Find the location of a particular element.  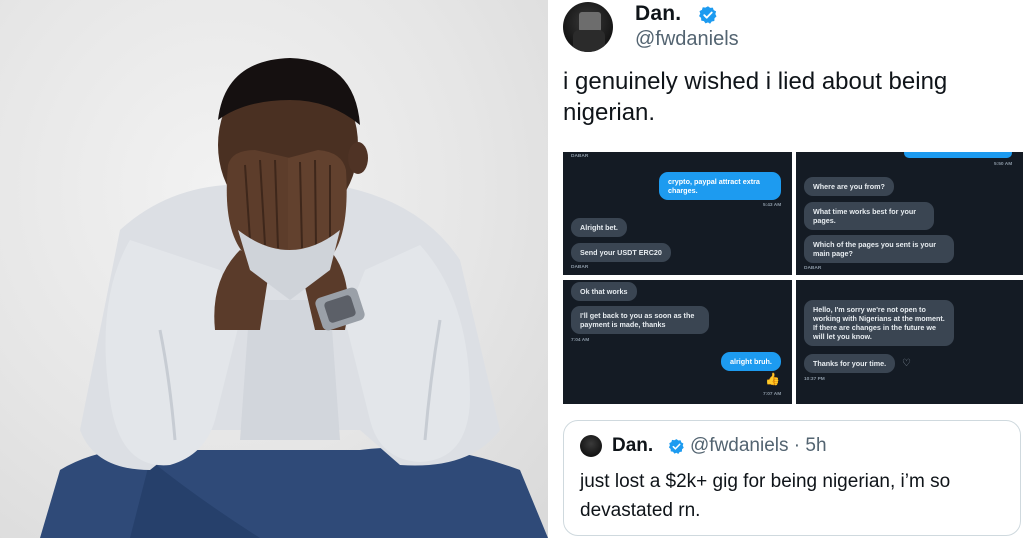

heart-reaction-icon: ♡ is located at coordinates (906, 363).